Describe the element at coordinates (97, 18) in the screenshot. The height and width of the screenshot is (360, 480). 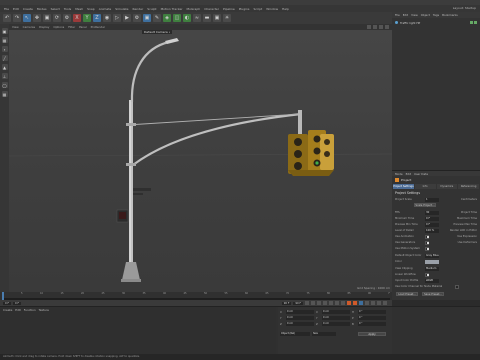
I see `z-axis-icon: Z` at that location.